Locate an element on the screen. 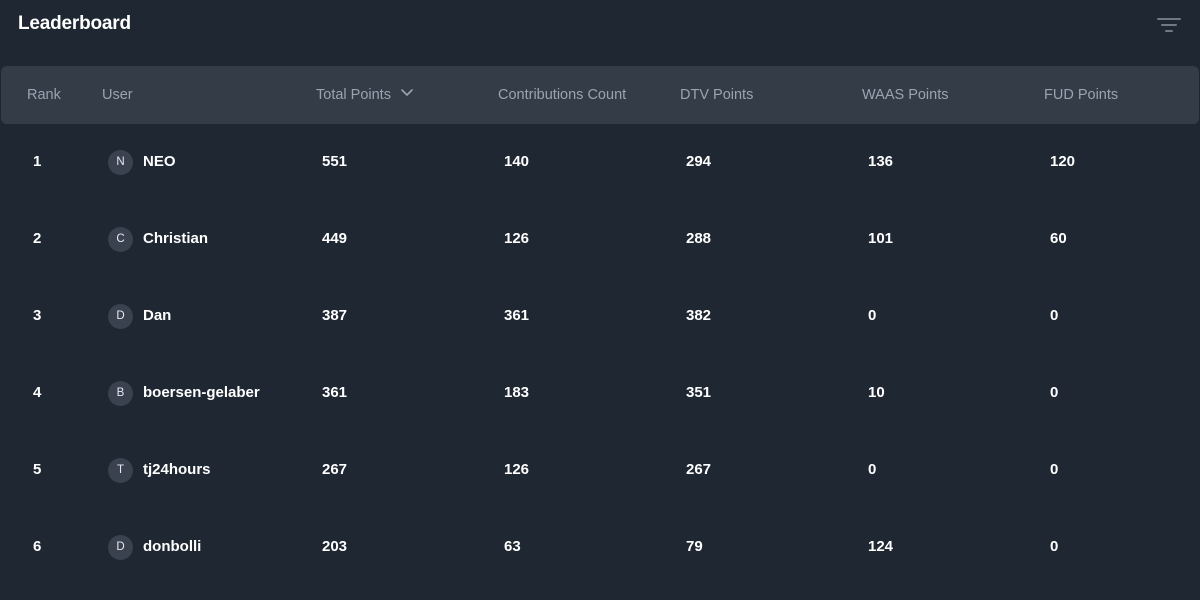 Image resolution: width=1200 pixels, height=600 pixels. dtv-points-cell: 267 is located at coordinates (699, 469).